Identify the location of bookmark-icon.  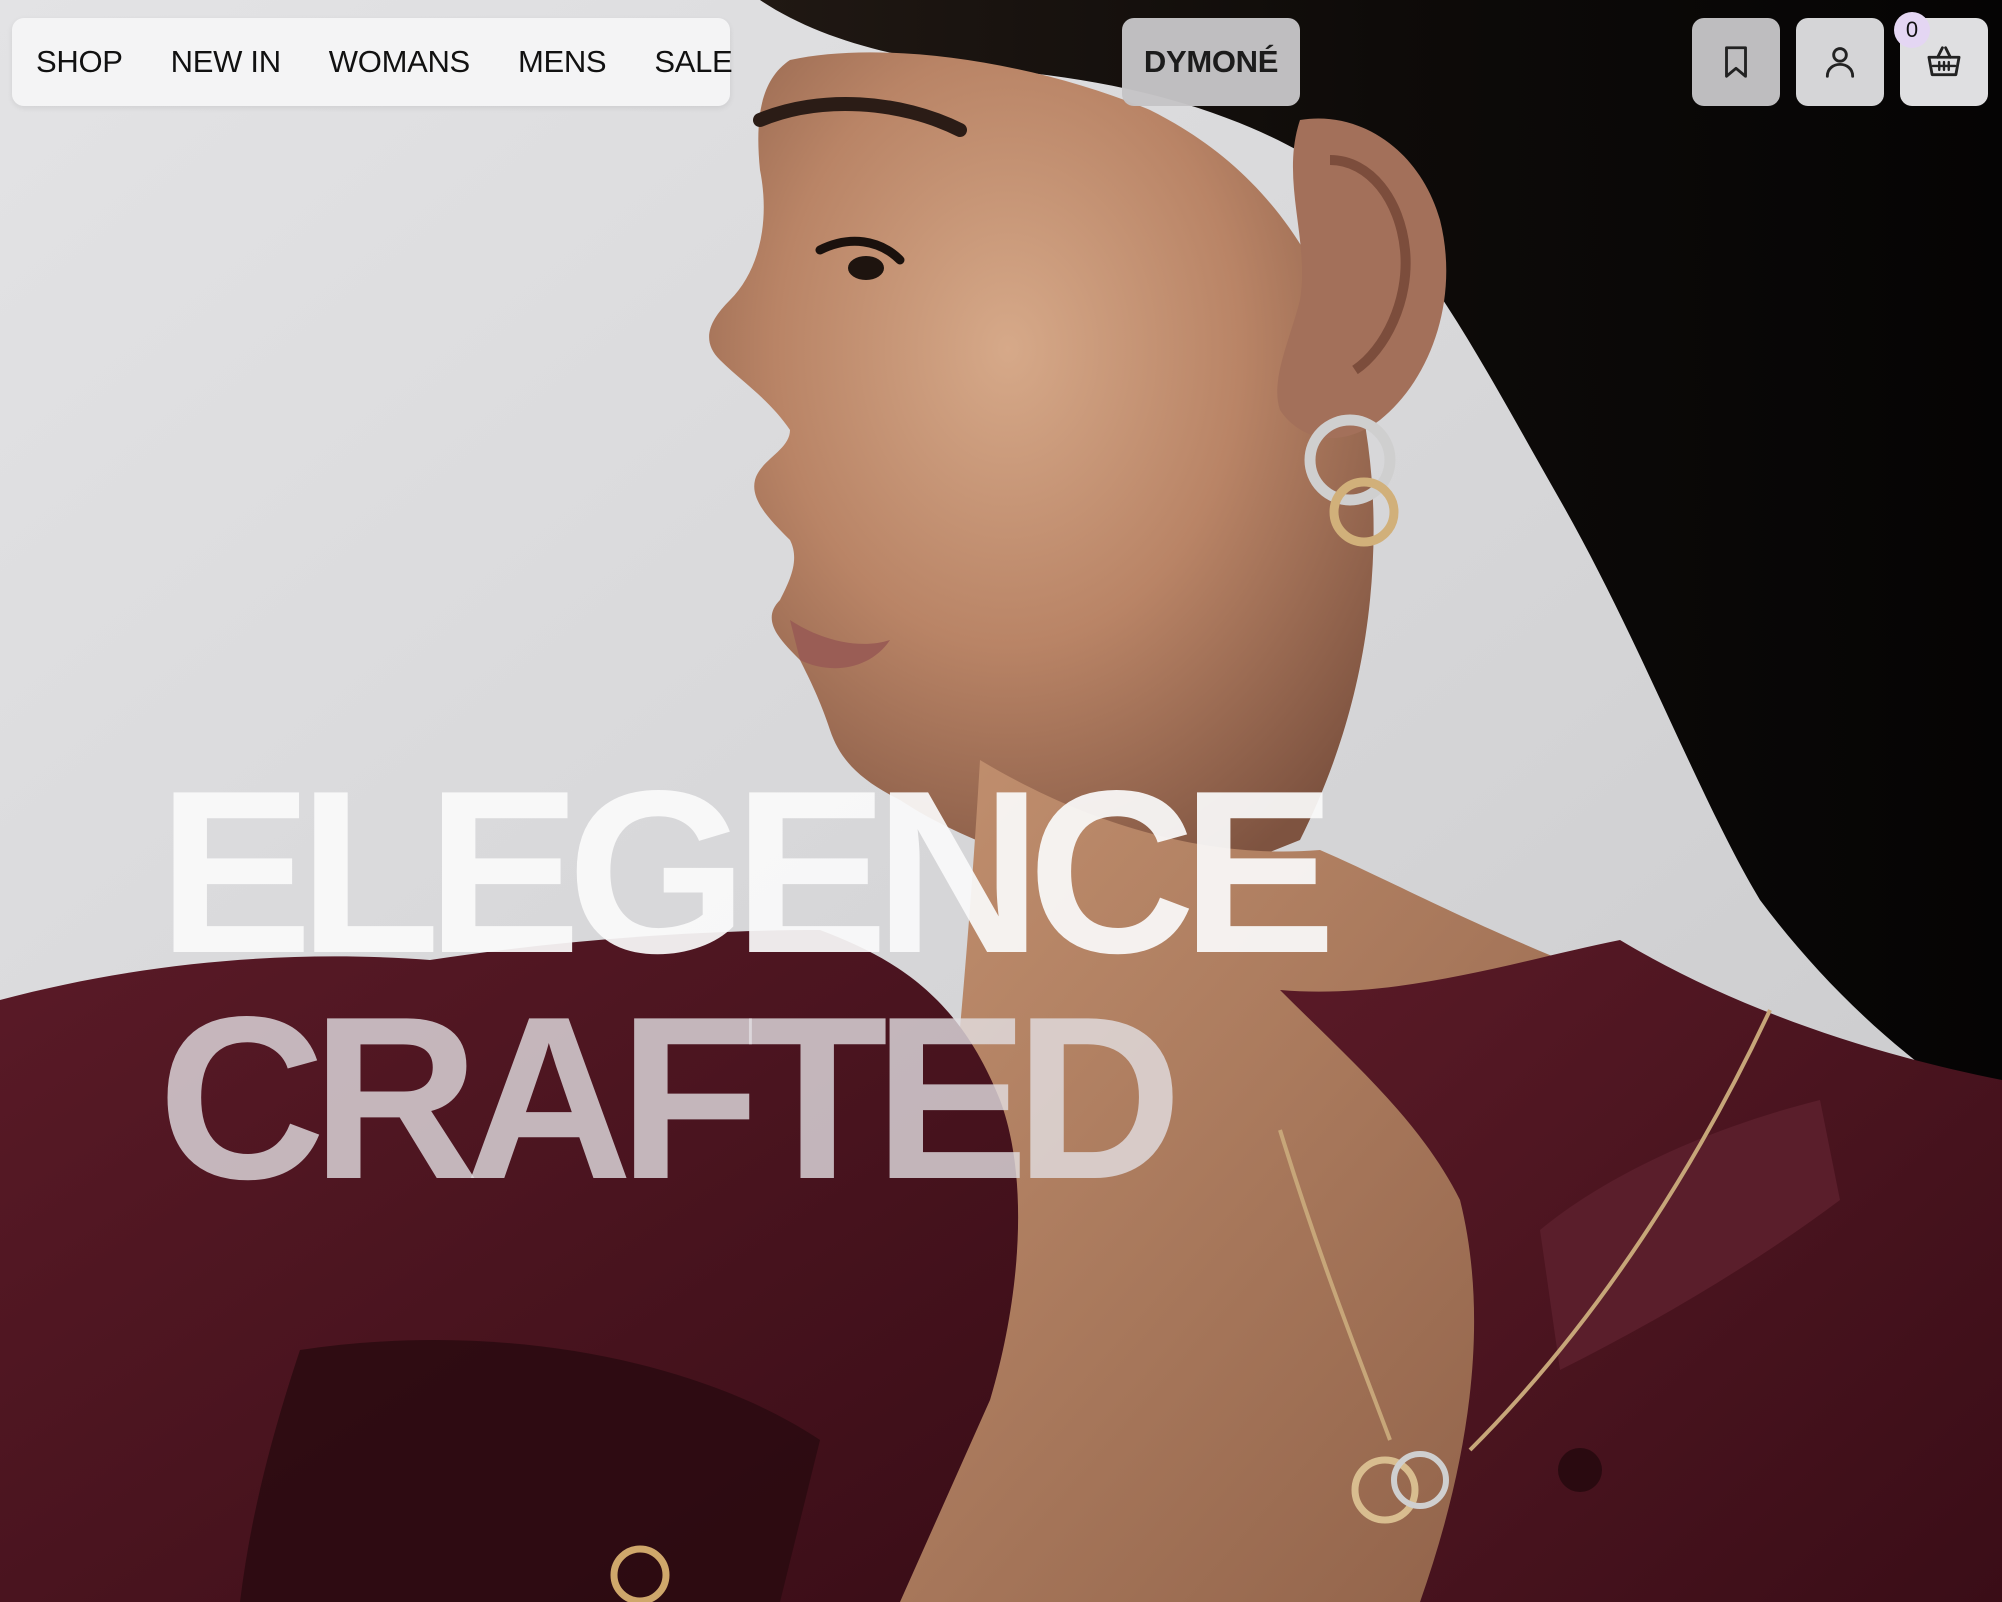
(1736, 62).